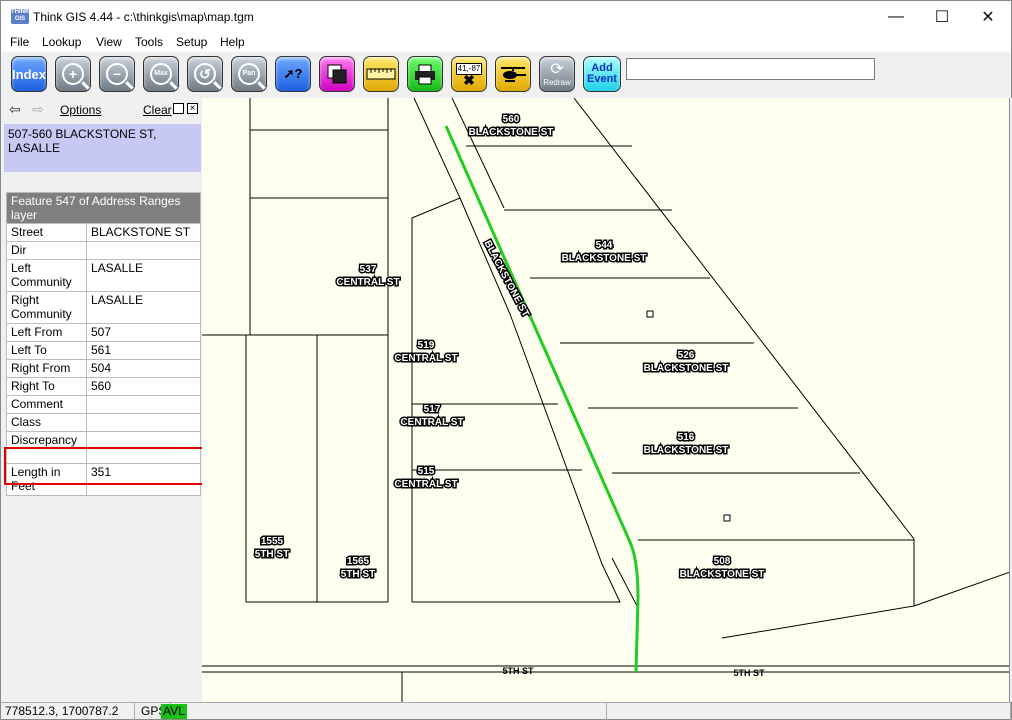 The width and height of the screenshot is (1012, 720). Describe the element at coordinates (686, 362) in the screenshot. I see `parcel-label: 526 BLACKSTONE ST` at that location.